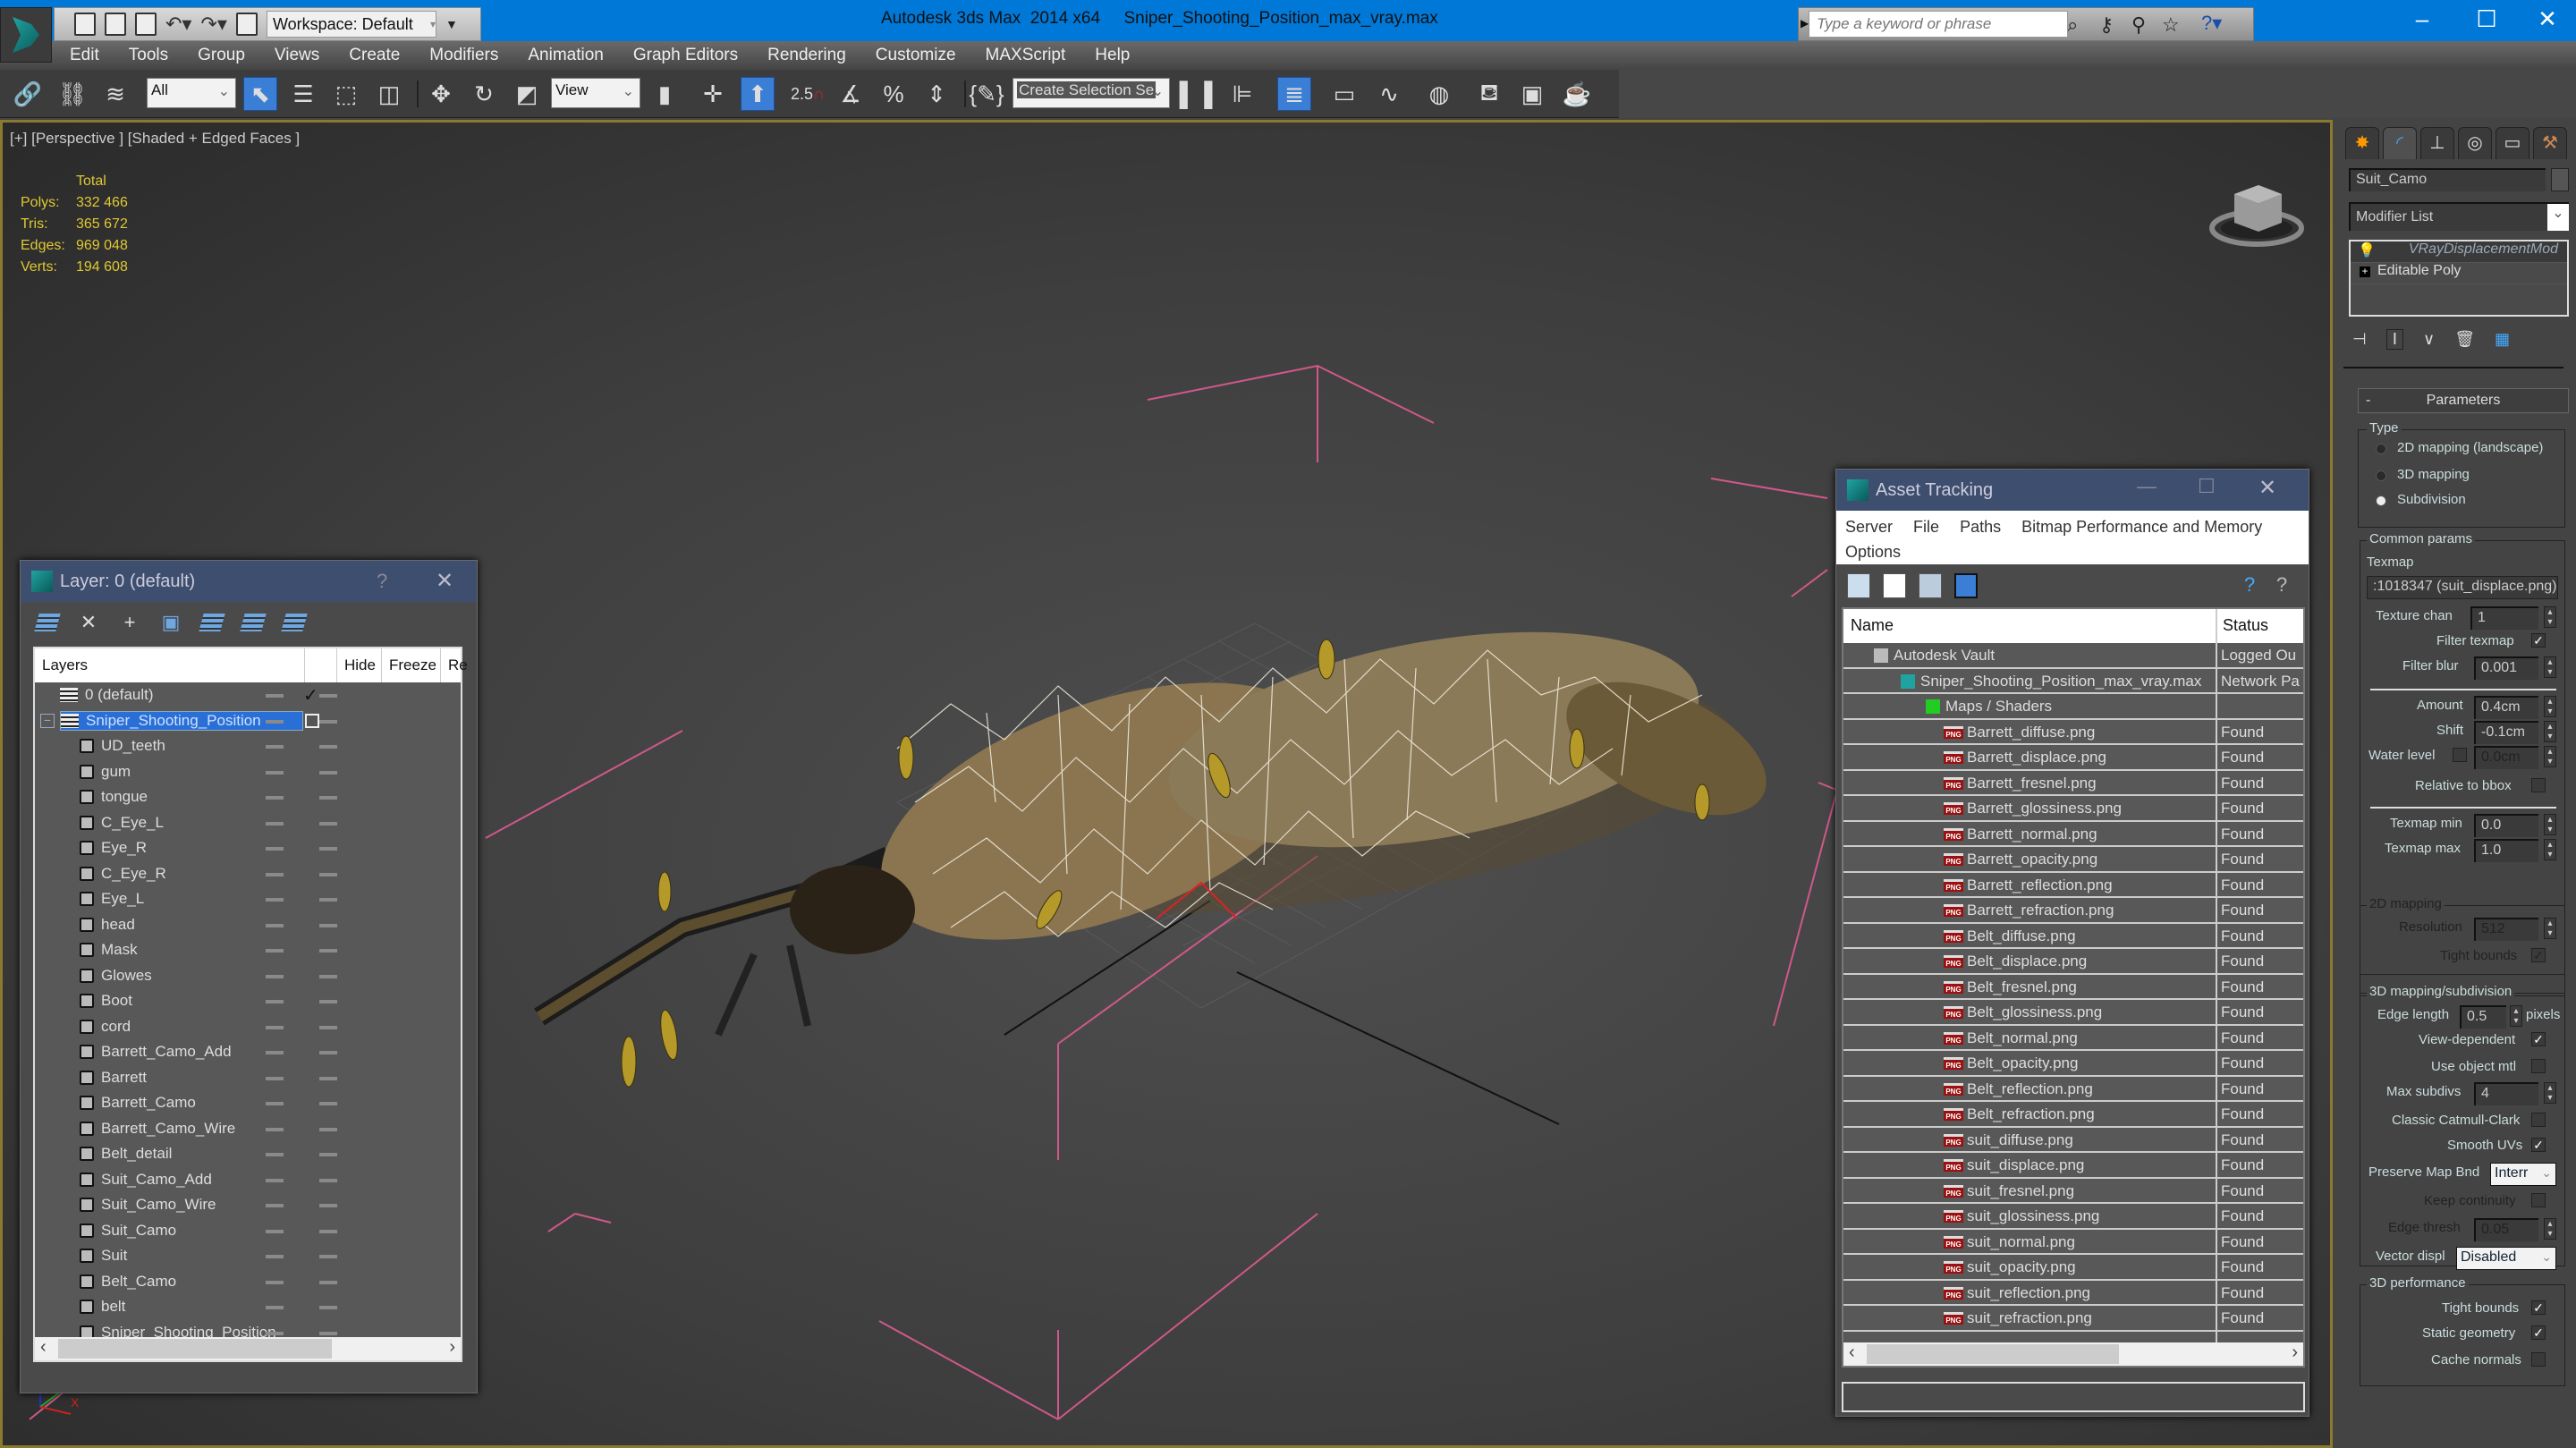  What do you see at coordinates (115, 94) in the screenshot?
I see `bind-space-warp-icon: ≋` at bounding box center [115, 94].